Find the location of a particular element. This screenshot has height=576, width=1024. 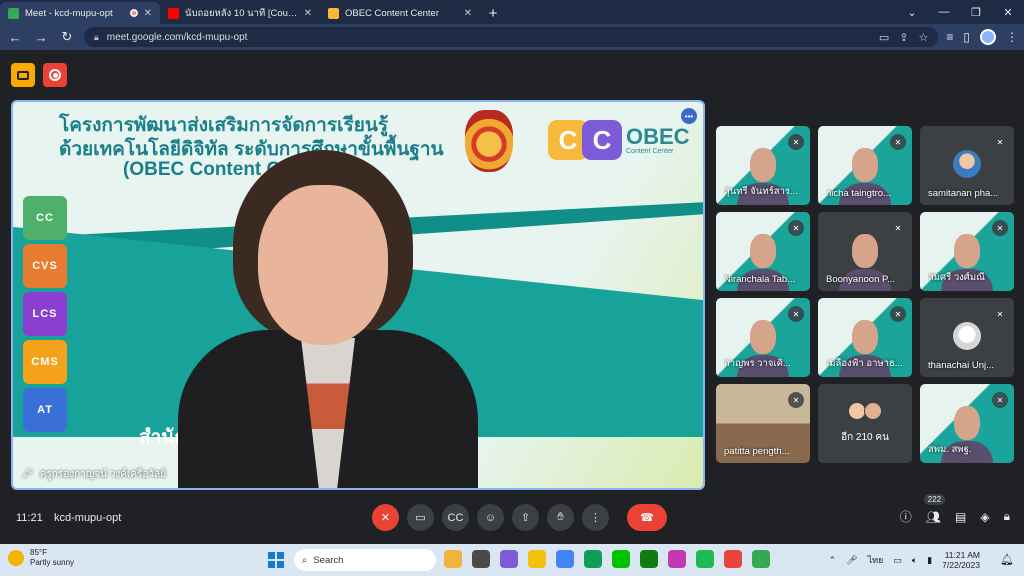

present-button: ⇧ is located at coordinates (525, 517).